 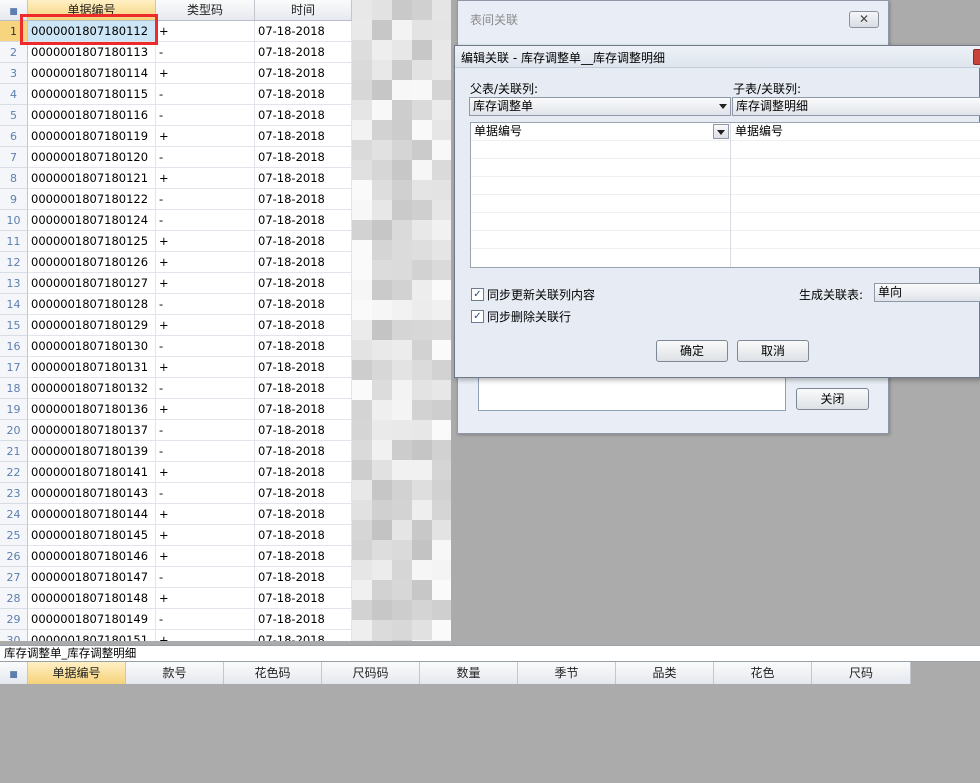 What do you see at coordinates (665, 673) in the screenshot?
I see `column-header-category: 品类` at bounding box center [665, 673].